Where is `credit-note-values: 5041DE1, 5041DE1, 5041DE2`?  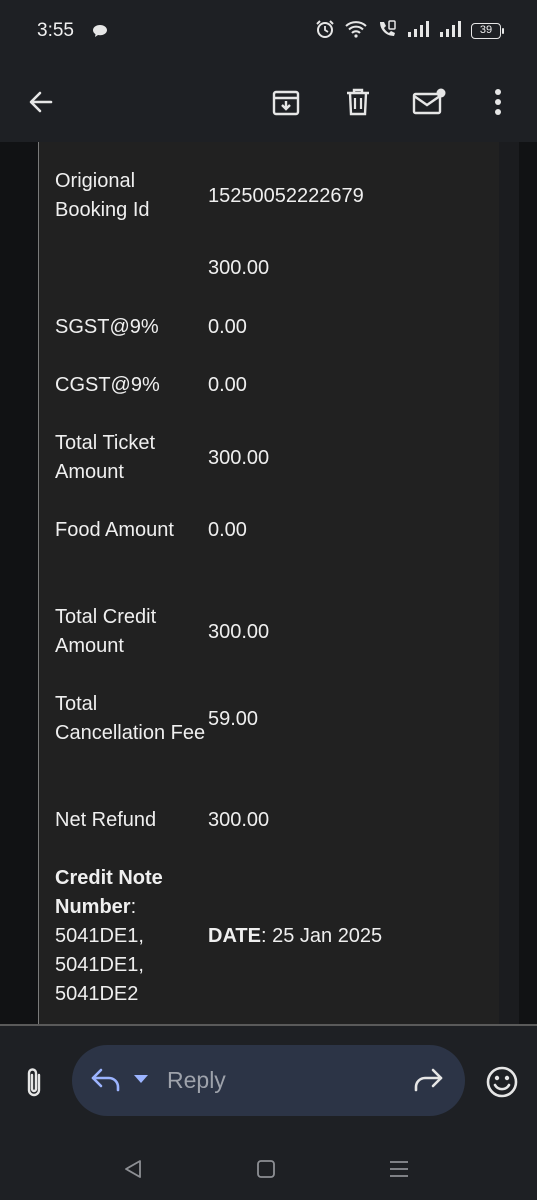
credit-note-values: 5041DE1, 5041DE1, 5041DE2 is located at coordinates (99, 965).